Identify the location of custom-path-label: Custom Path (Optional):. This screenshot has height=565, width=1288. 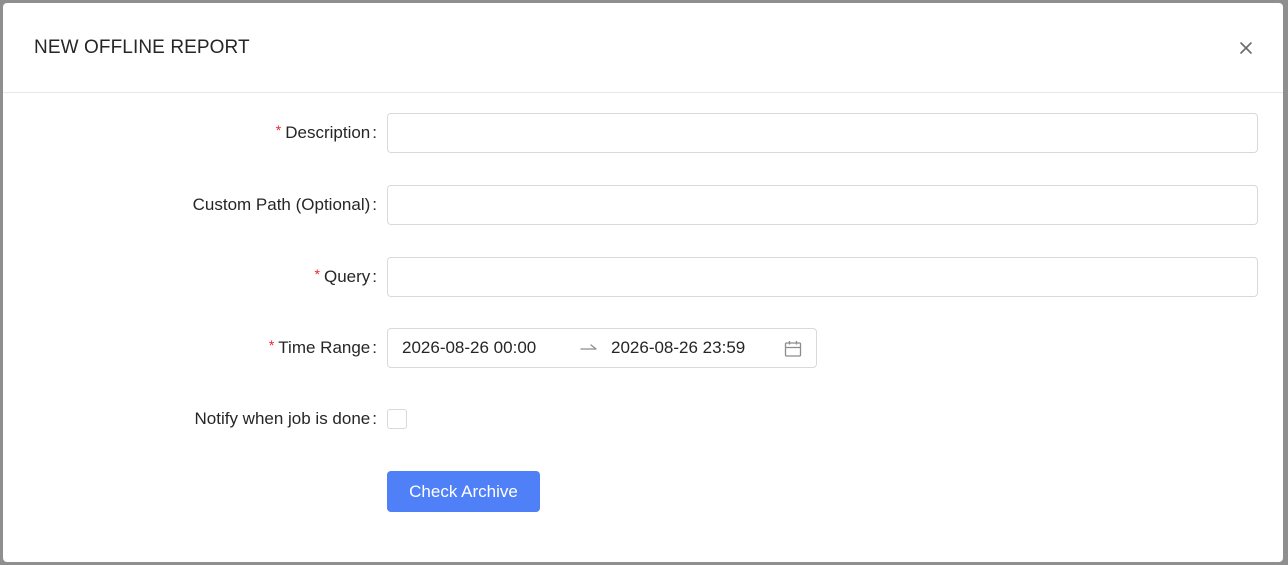
(285, 205).